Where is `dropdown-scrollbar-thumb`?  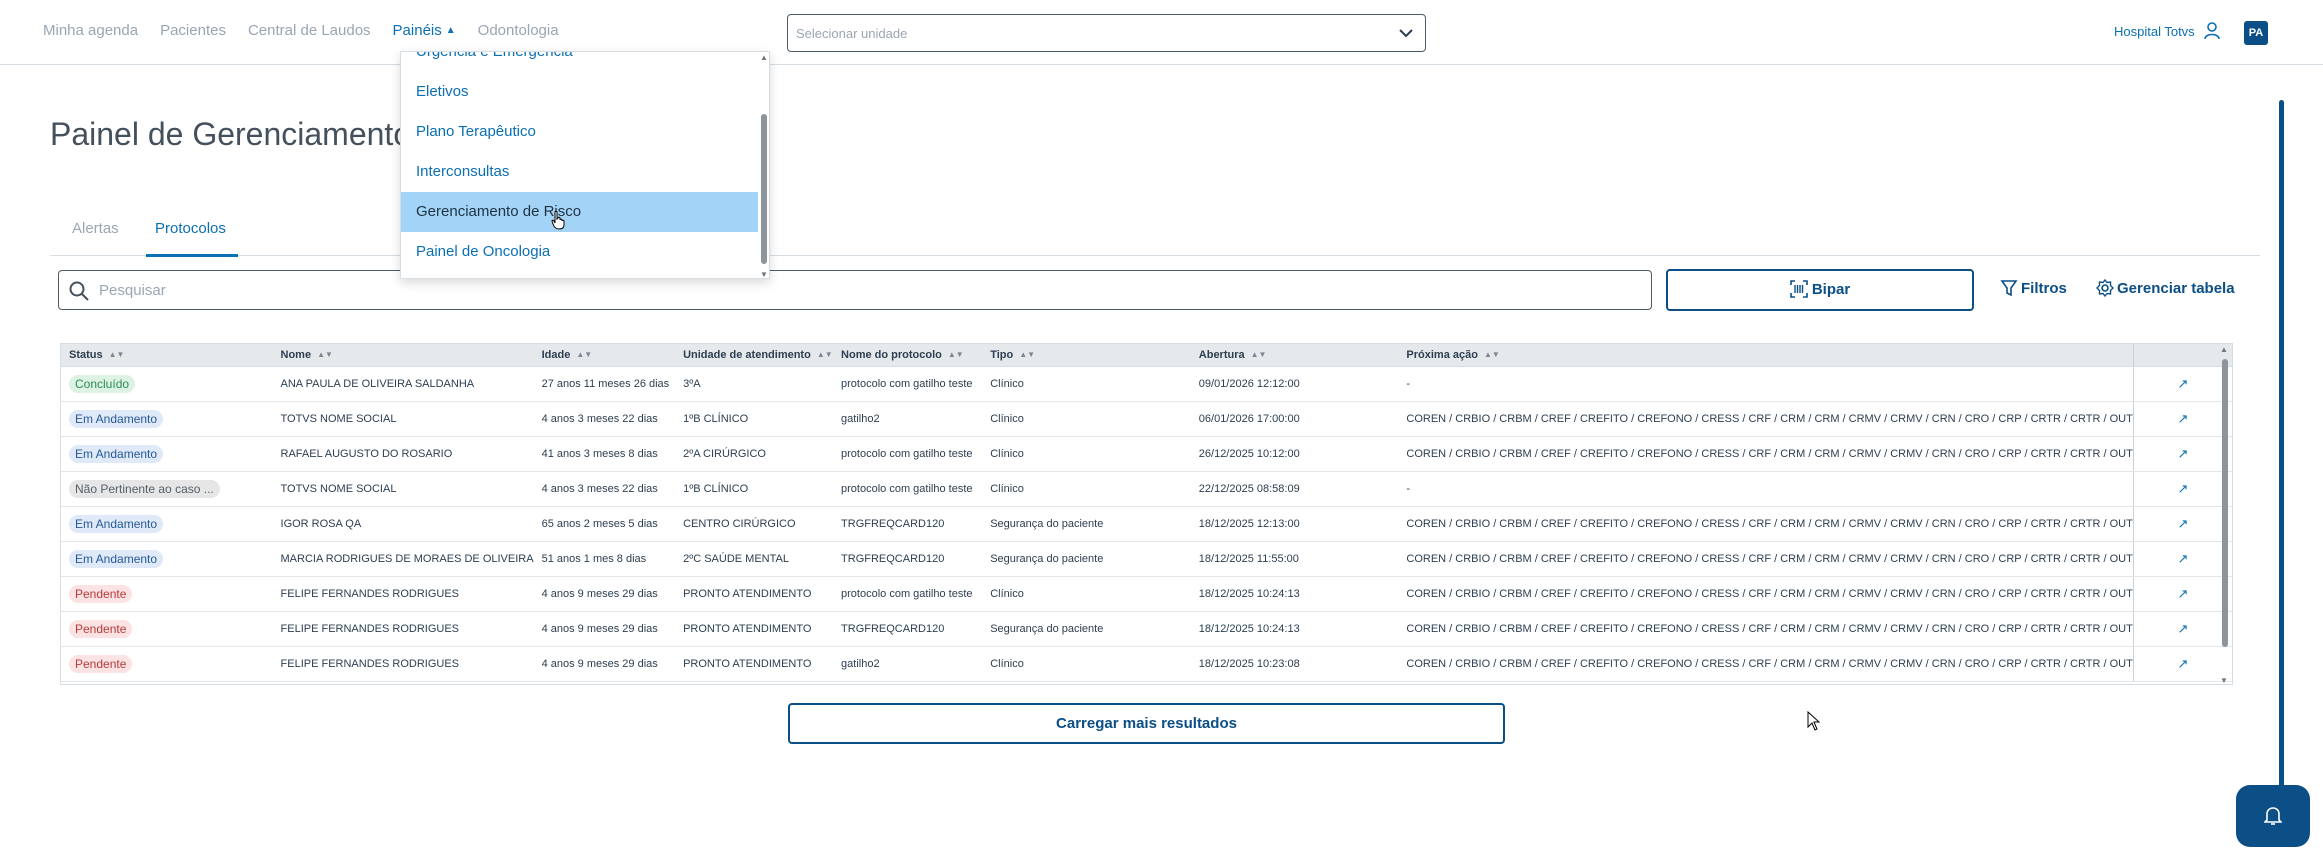 dropdown-scrollbar-thumb is located at coordinates (764, 189).